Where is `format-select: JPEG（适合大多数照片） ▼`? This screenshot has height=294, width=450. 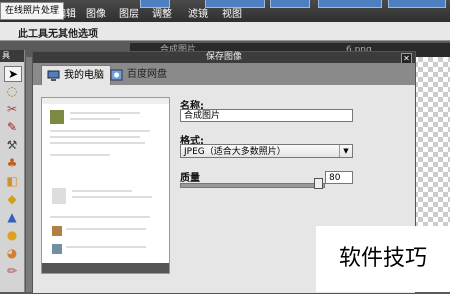 format-select: JPEG（适合大多数照片） ▼ is located at coordinates (266, 151).